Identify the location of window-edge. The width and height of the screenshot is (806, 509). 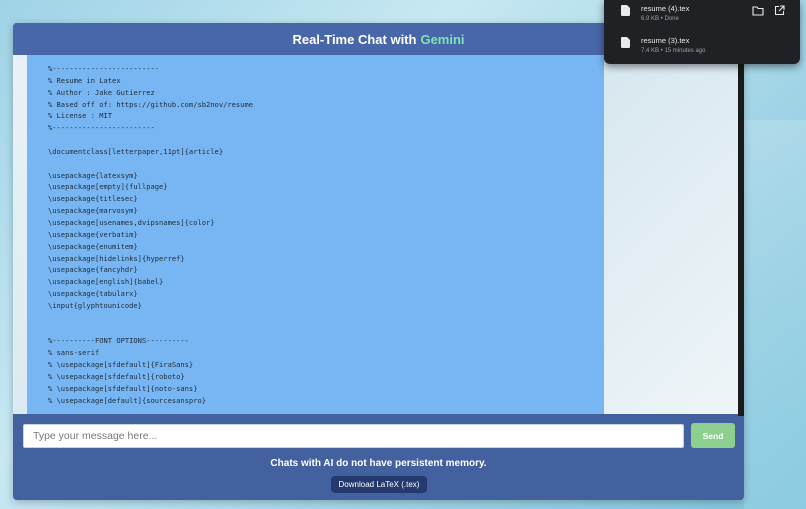
(741, 238).